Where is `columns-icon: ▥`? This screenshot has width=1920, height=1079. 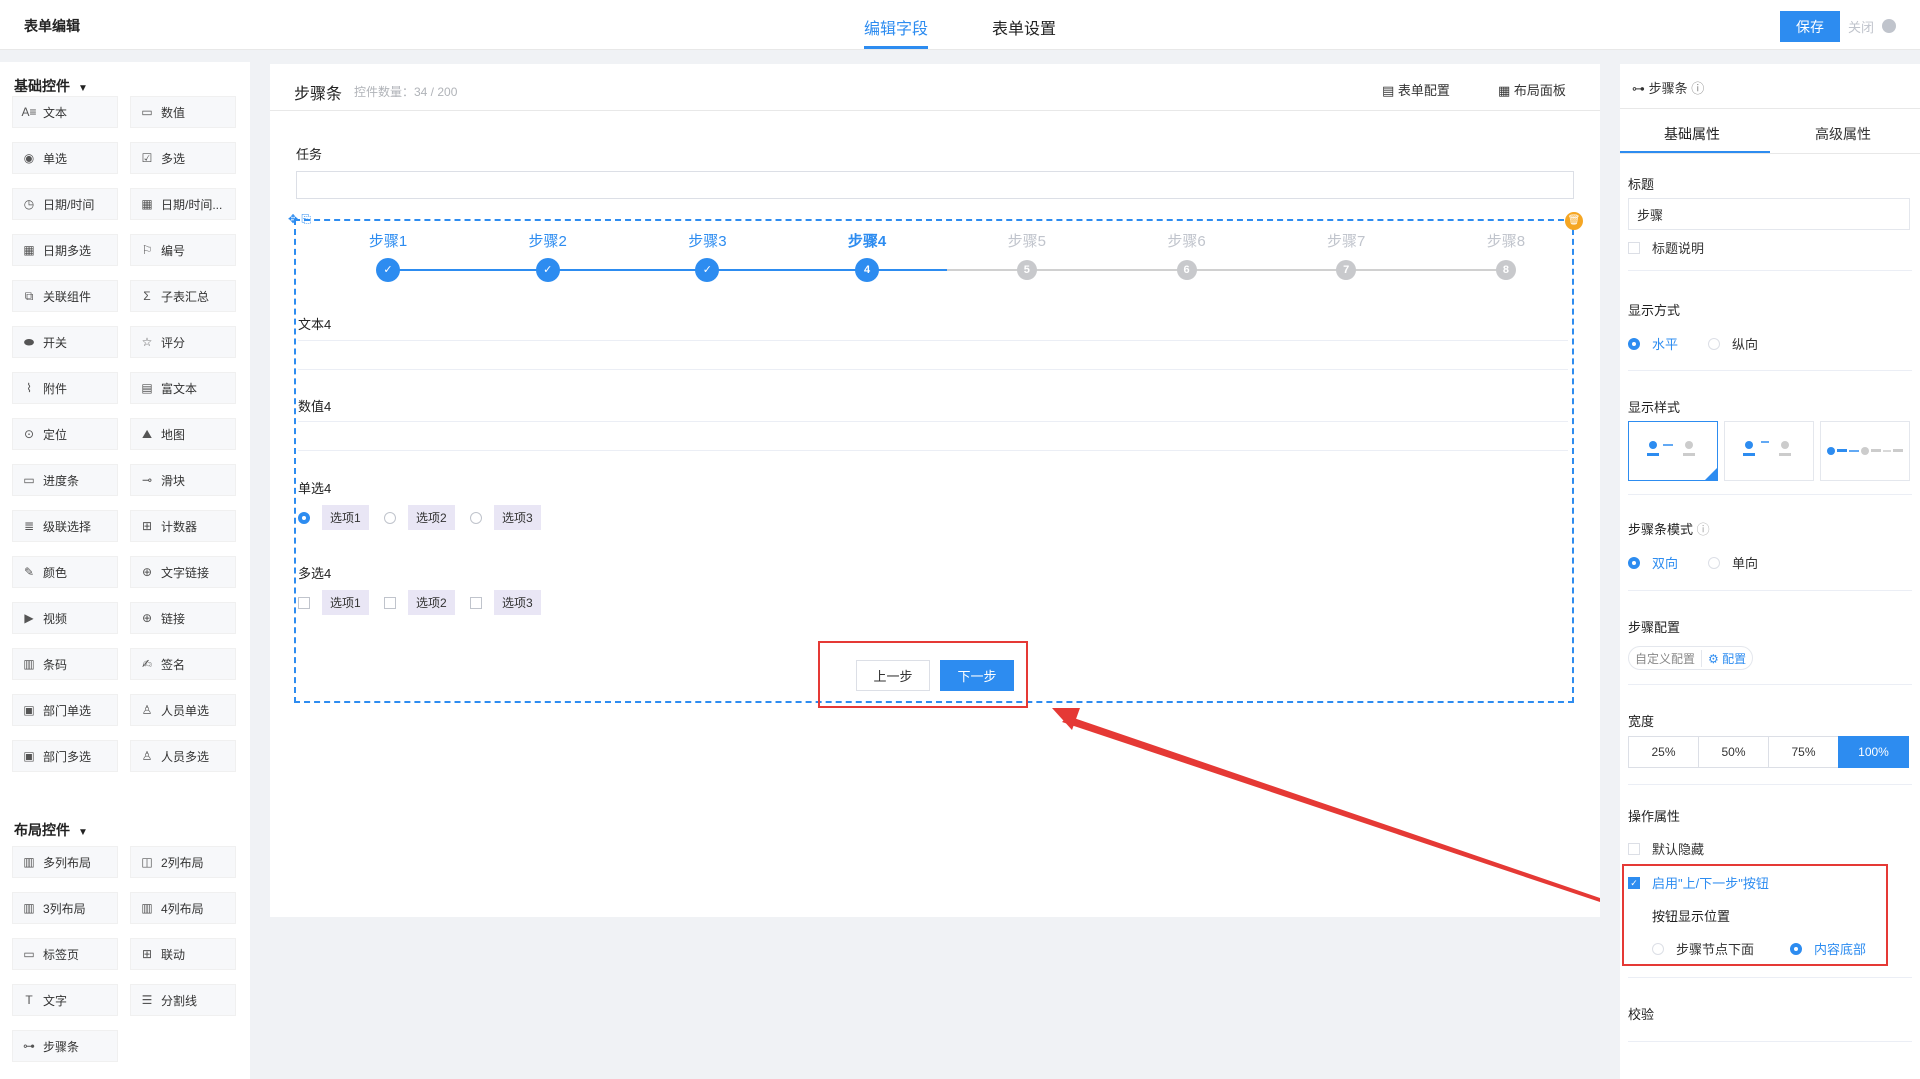
columns-icon: ▥ is located at coordinates (29, 862).